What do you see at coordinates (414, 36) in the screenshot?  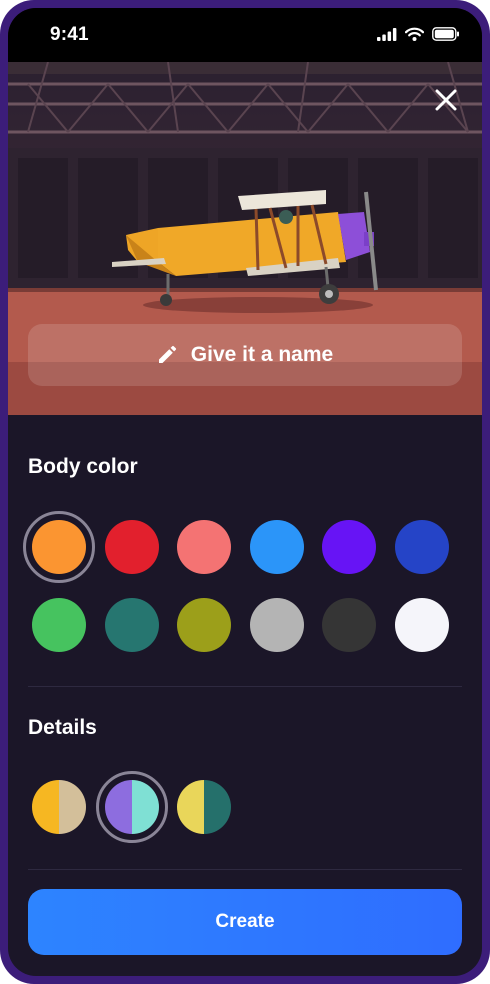 I see `wifi-icon` at bounding box center [414, 36].